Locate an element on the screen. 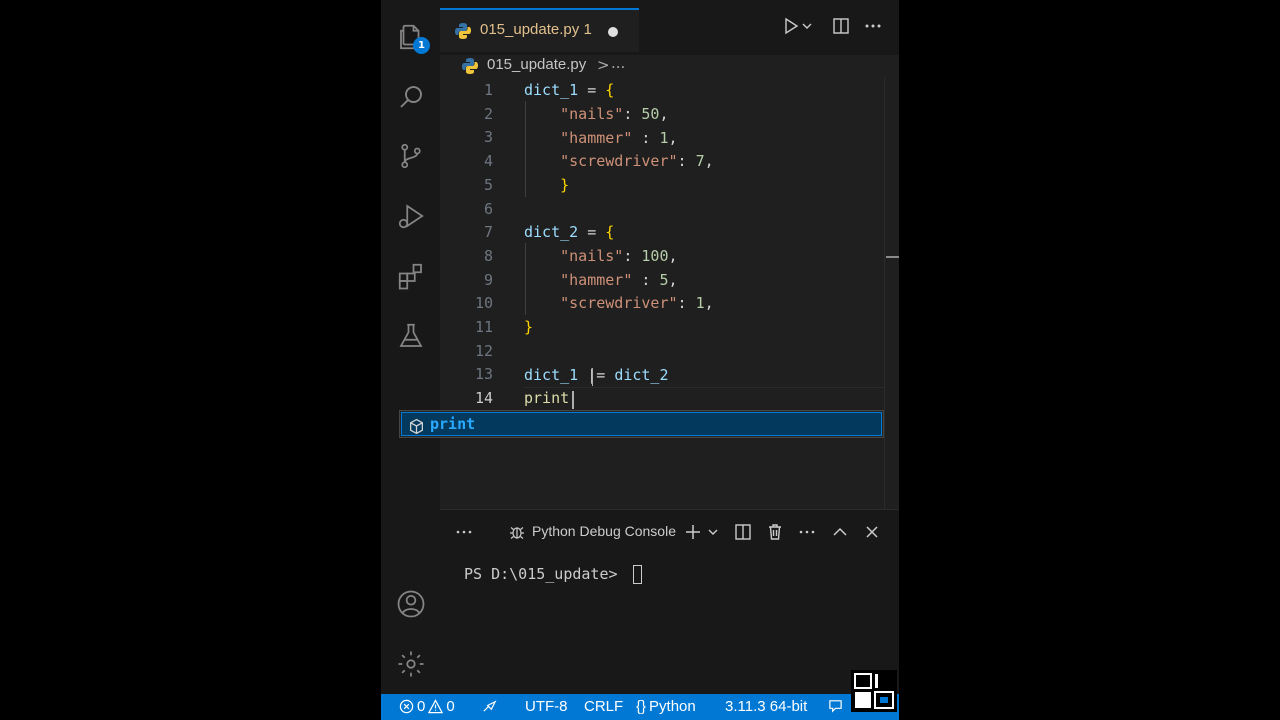  language-status: {} Python is located at coordinates (666, 706).